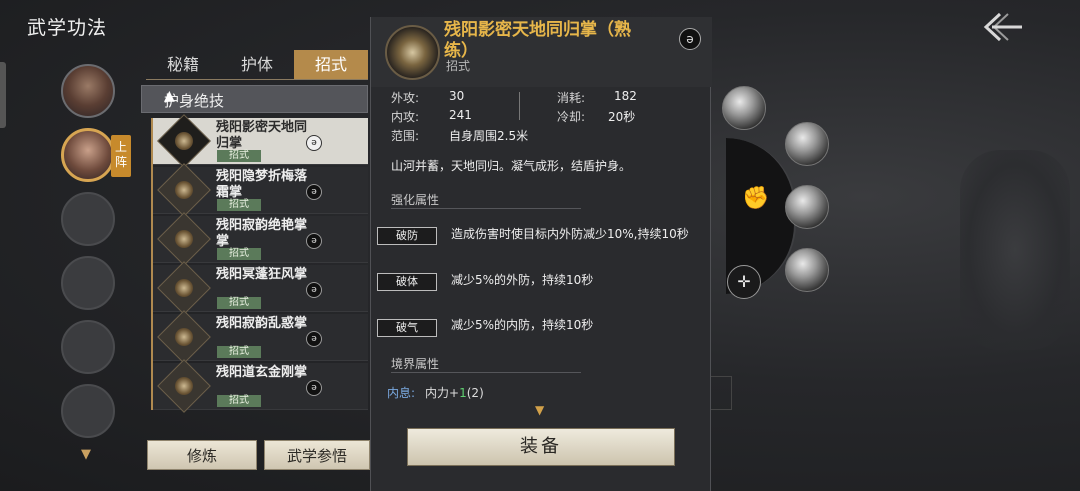  Describe the element at coordinates (183, 64) in the screenshot. I see `tab-secret-books: 秘籍` at that location.